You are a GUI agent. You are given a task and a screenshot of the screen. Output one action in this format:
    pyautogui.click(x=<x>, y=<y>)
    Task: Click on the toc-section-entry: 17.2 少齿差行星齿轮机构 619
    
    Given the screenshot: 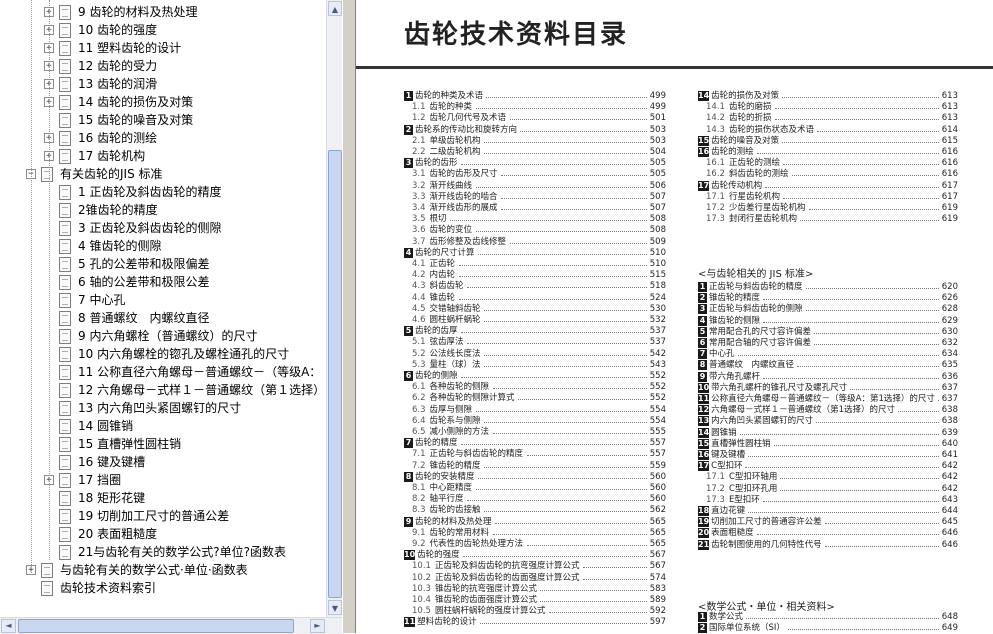 What is the action you would take?
    pyautogui.click(x=828, y=208)
    